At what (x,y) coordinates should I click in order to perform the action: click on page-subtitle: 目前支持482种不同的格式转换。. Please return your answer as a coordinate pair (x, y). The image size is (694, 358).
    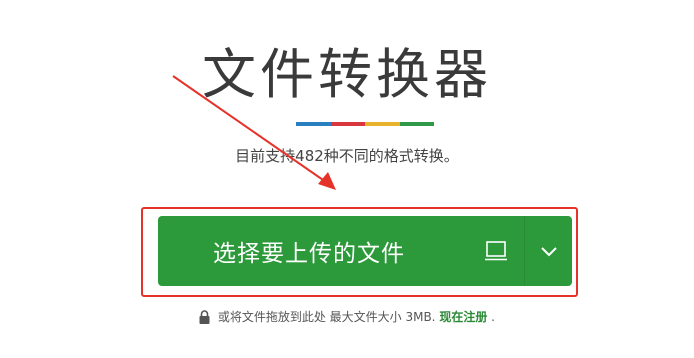
    Looking at the image, I should click on (347, 156).